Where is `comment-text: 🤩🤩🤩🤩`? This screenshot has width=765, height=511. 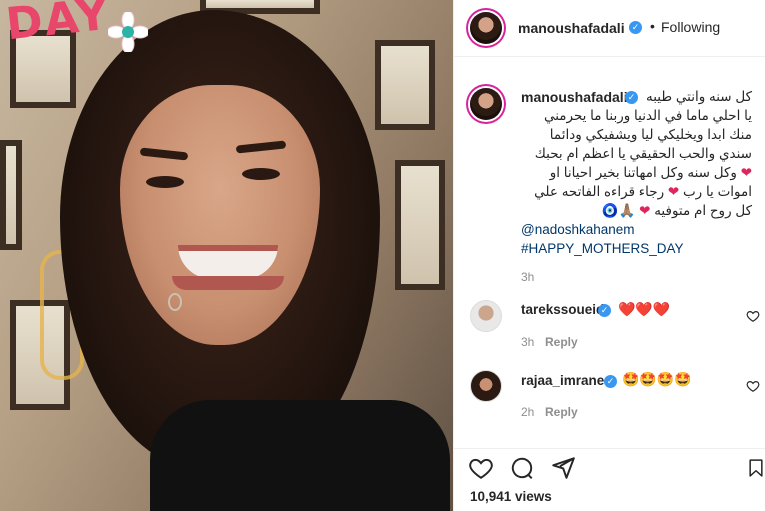
comment-text: 🤩🤩🤩🤩 is located at coordinates (657, 379).